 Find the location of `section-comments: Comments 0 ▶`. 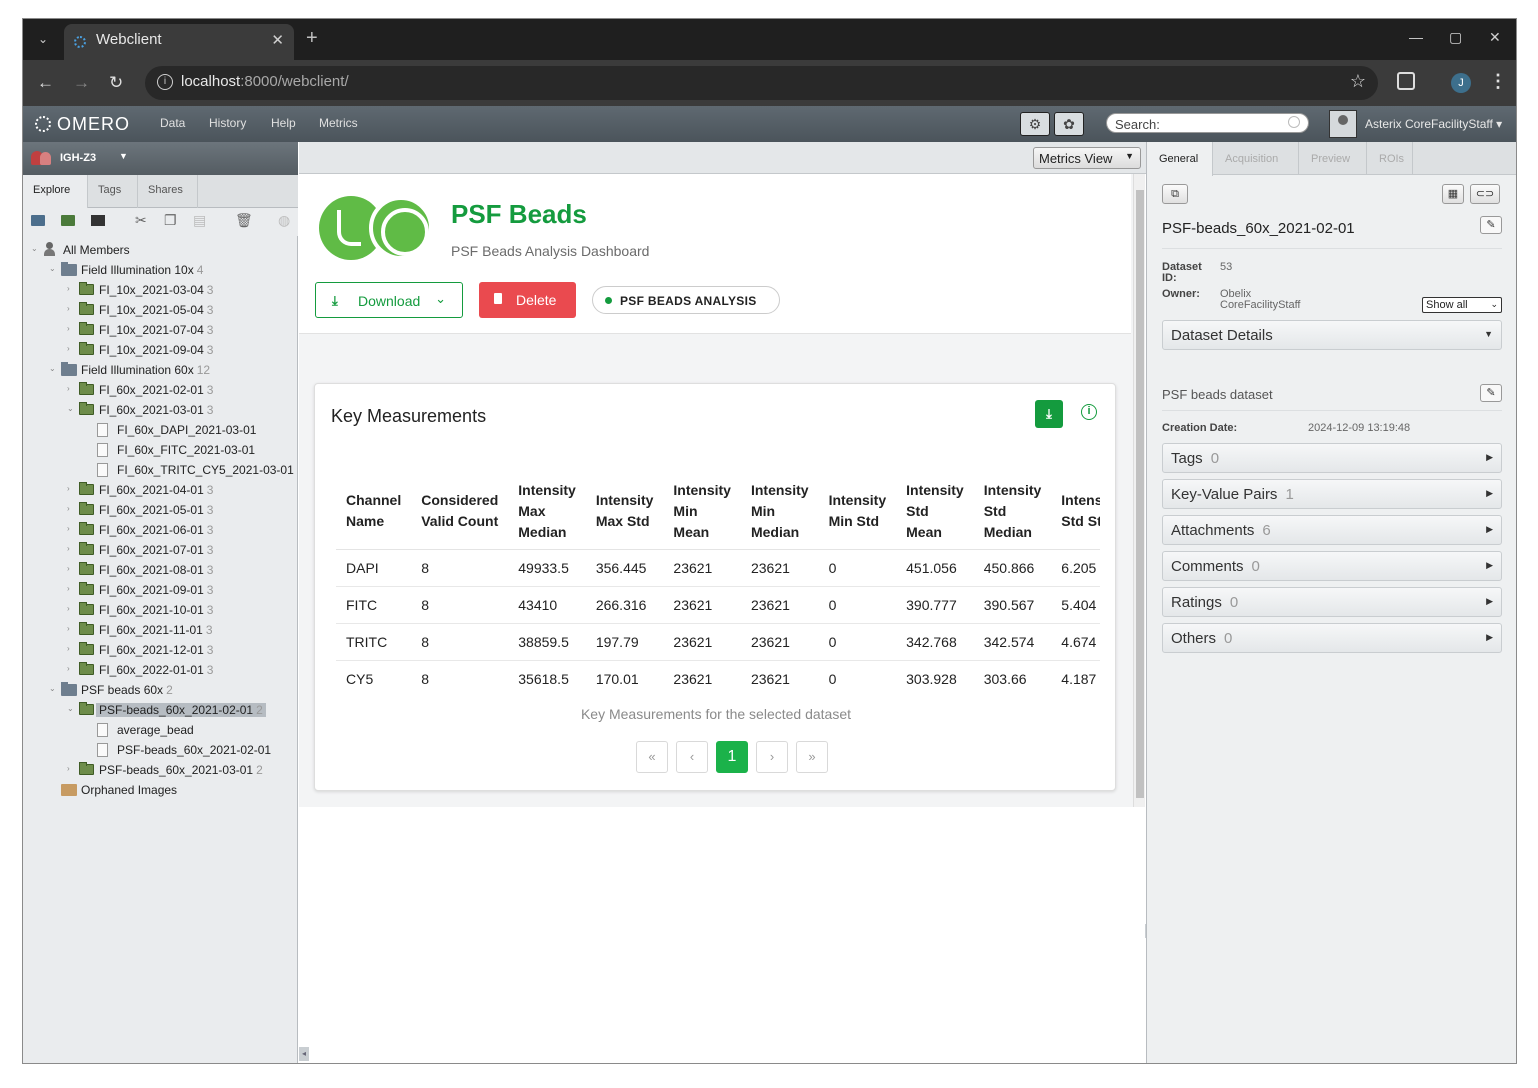

section-comments: Comments 0 ▶ is located at coordinates (1332, 566).